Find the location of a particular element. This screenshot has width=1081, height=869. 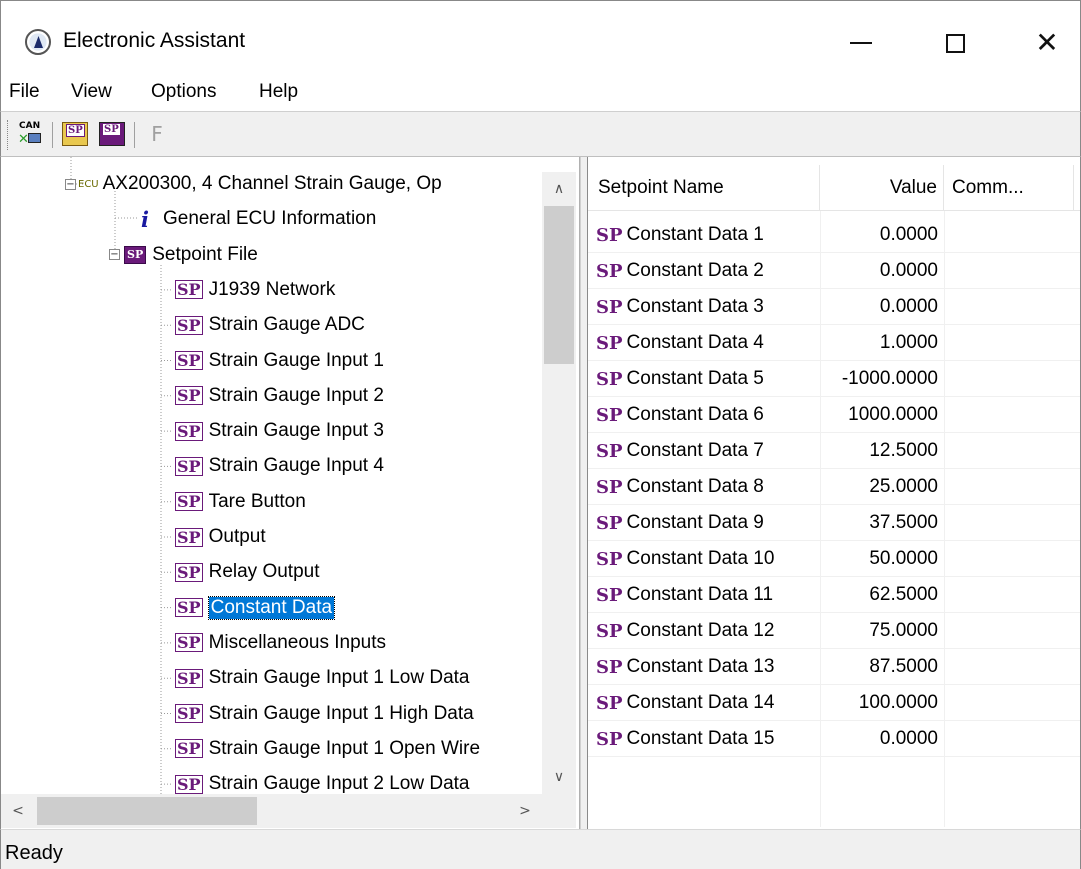

list-item: SP Constant Data 6 1000.0000 is located at coordinates (834, 415).